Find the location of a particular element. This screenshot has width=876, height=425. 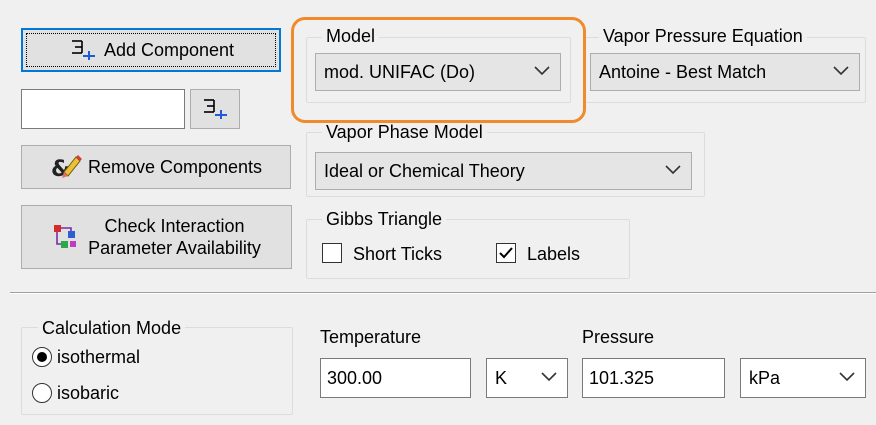

vapor-phase-select: Ideal or Chemical Theory is located at coordinates (503, 171).